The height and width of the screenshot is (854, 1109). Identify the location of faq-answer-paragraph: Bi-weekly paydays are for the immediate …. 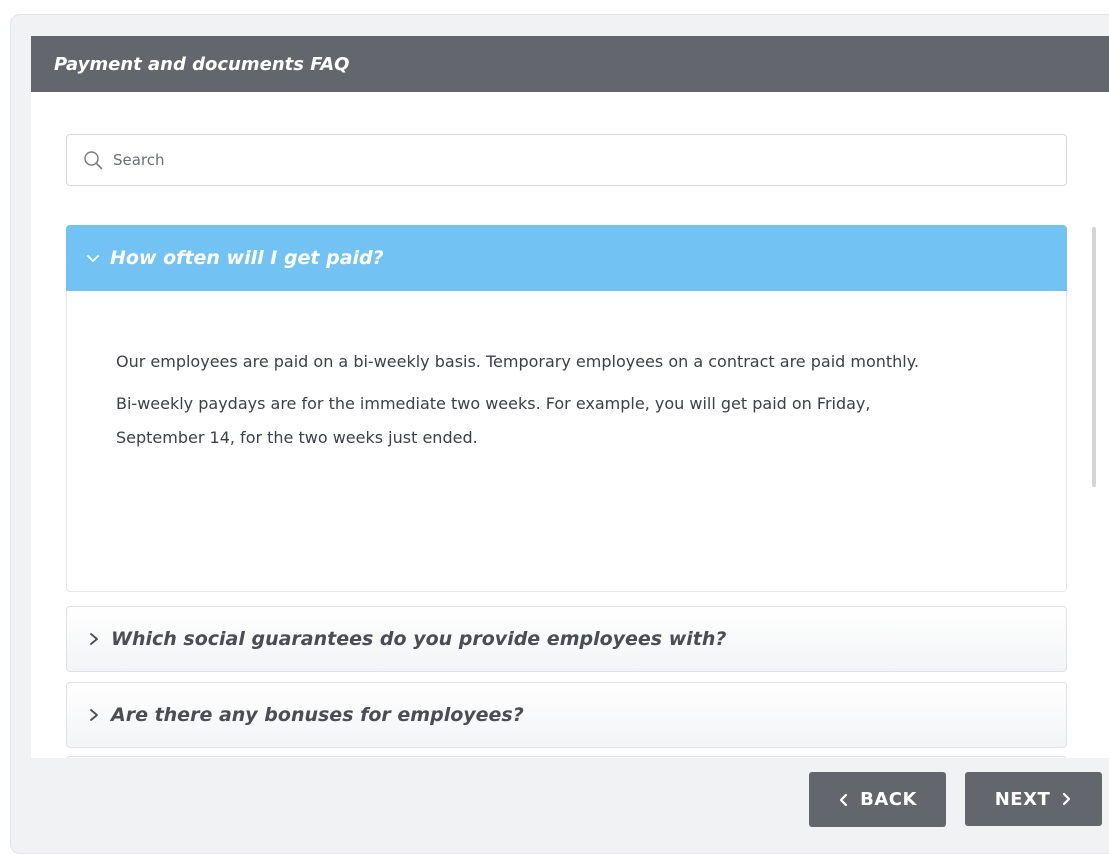
(493, 420).